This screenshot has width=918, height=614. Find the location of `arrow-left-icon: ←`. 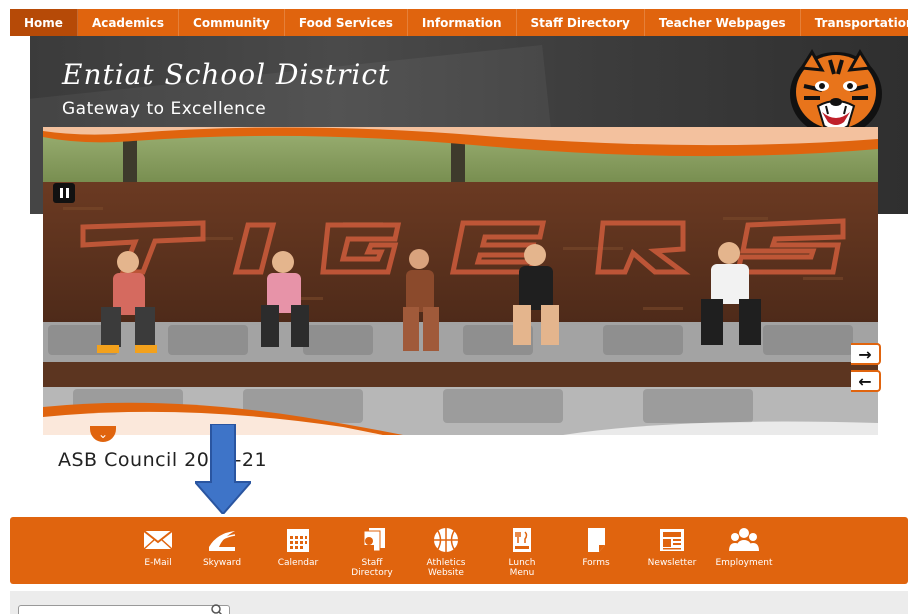

arrow-left-icon: ← is located at coordinates (865, 381).